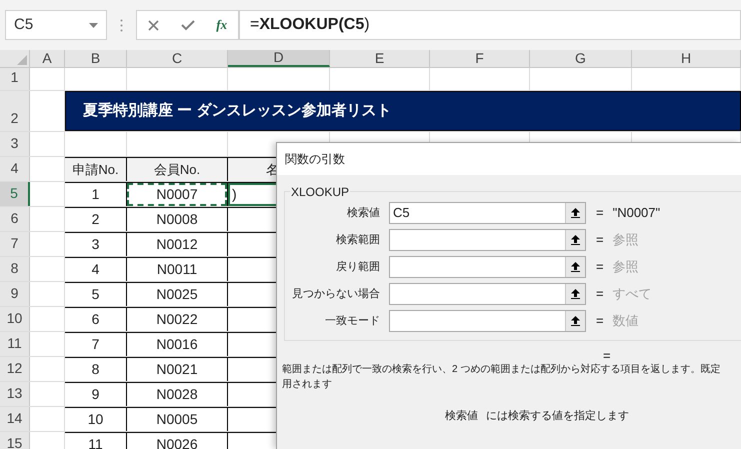  I want to click on table-cell-text: 8, so click(96, 369).